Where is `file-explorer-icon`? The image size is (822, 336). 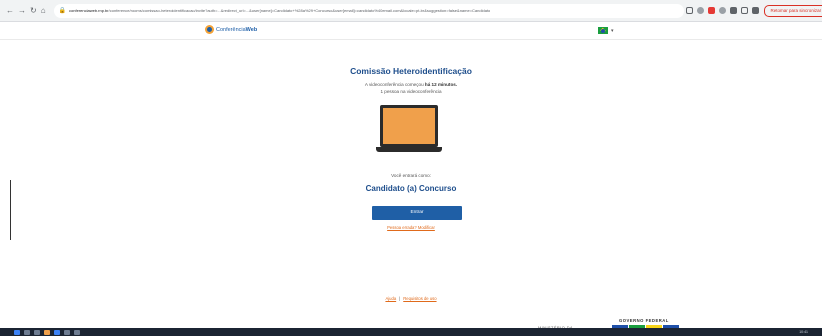
file-explorer-icon is located at coordinates (47, 332).